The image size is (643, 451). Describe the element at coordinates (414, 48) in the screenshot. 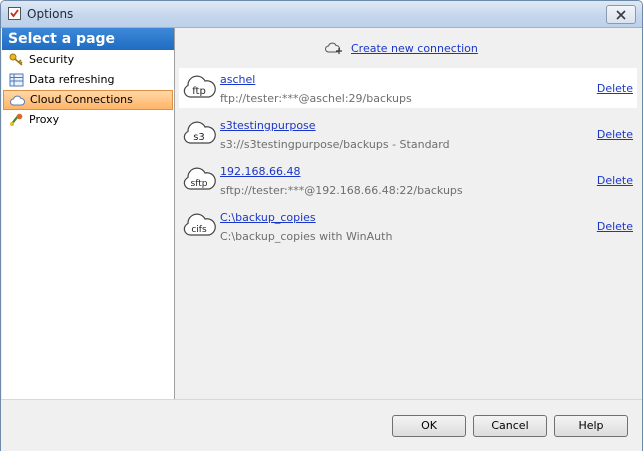

I see `create-connection-link: Create new connection` at that location.